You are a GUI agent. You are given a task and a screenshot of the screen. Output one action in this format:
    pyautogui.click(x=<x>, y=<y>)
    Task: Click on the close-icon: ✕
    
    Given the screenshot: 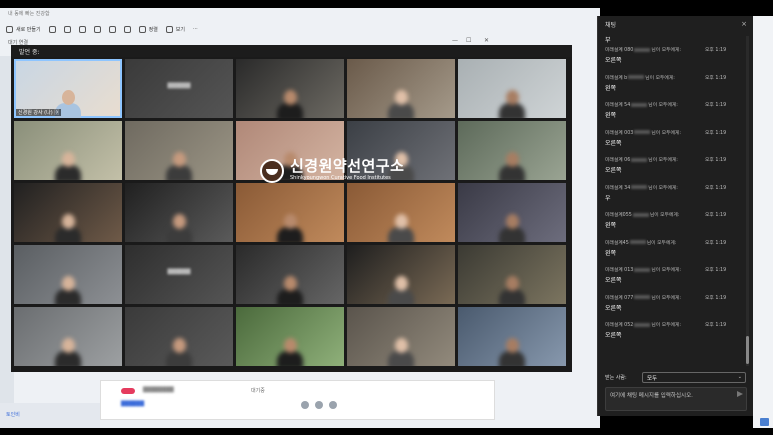 What is the action you would take?
    pyautogui.click(x=486, y=40)
    